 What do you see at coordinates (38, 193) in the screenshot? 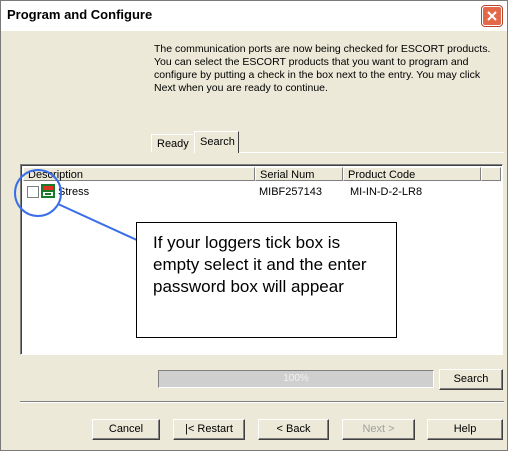
I see `highlight-circle` at bounding box center [38, 193].